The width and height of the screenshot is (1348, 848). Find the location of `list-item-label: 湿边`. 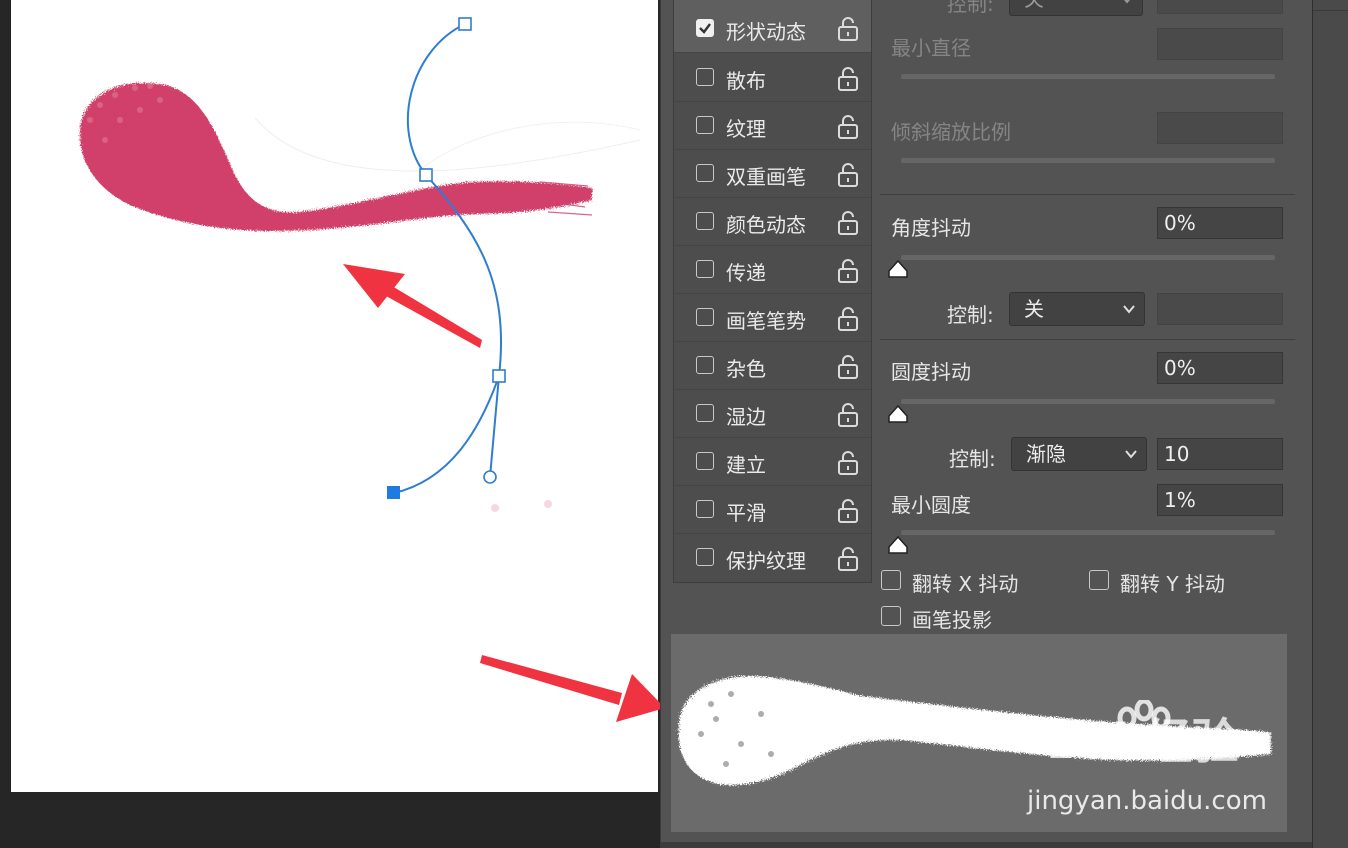

list-item-label: 湿边 is located at coordinates (746, 417).